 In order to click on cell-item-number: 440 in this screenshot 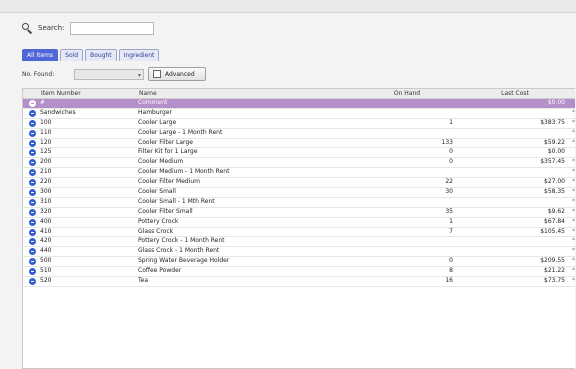, I will do `click(46, 251)`.